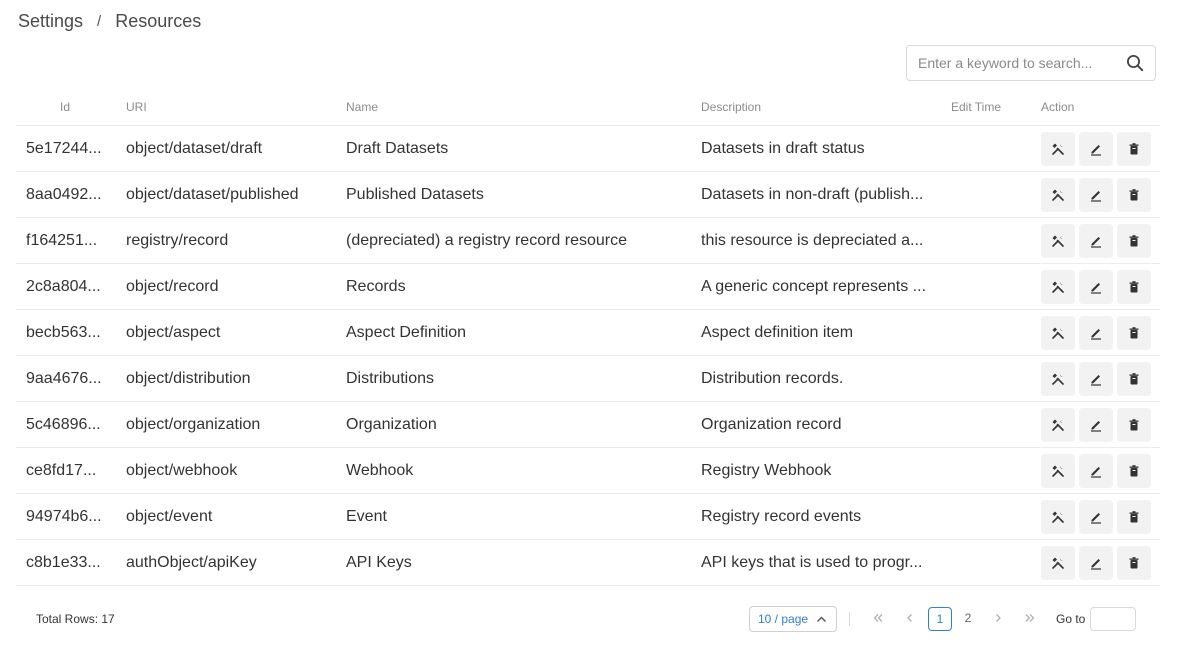 This screenshot has height=653, width=1183. I want to click on pagination-bar: Total Rows: 17 10 / page 1 2 Go to, so click(591, 619).